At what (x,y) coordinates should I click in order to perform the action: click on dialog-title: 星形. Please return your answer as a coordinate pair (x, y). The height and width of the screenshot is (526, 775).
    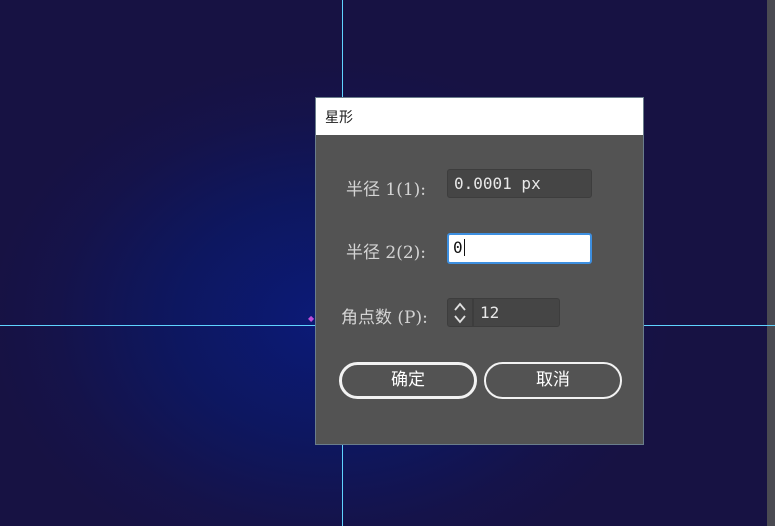
    Looking at the image, I should click on (339, 118).